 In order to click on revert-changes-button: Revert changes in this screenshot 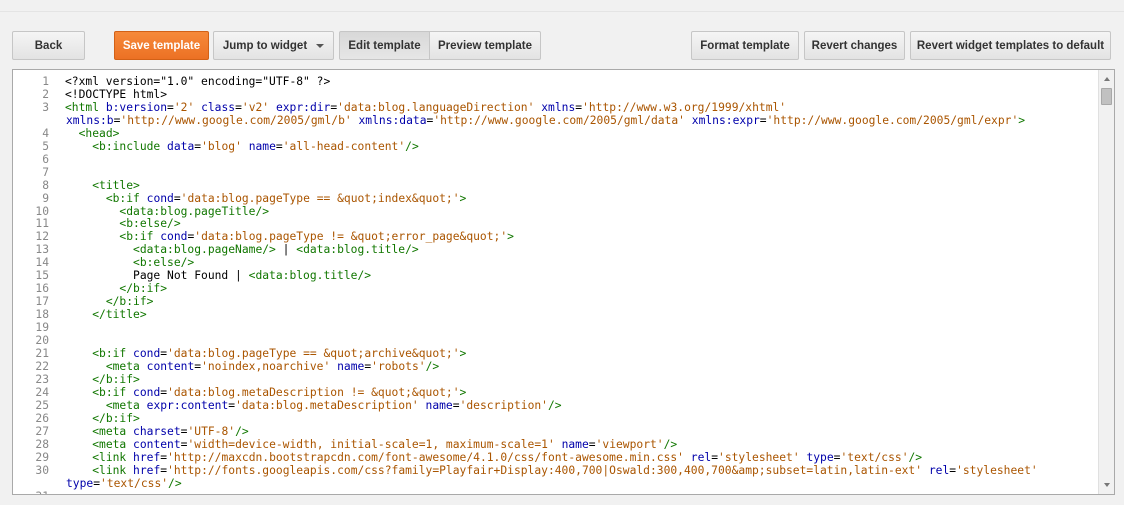, I will do `click(854, 45)`.